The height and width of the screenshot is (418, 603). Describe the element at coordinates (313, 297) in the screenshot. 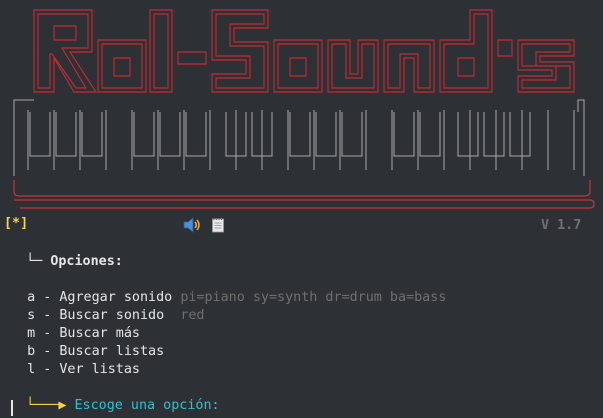

I see `option-hint: pi=piano sy=synth dr=drum ba=bass` at that location.